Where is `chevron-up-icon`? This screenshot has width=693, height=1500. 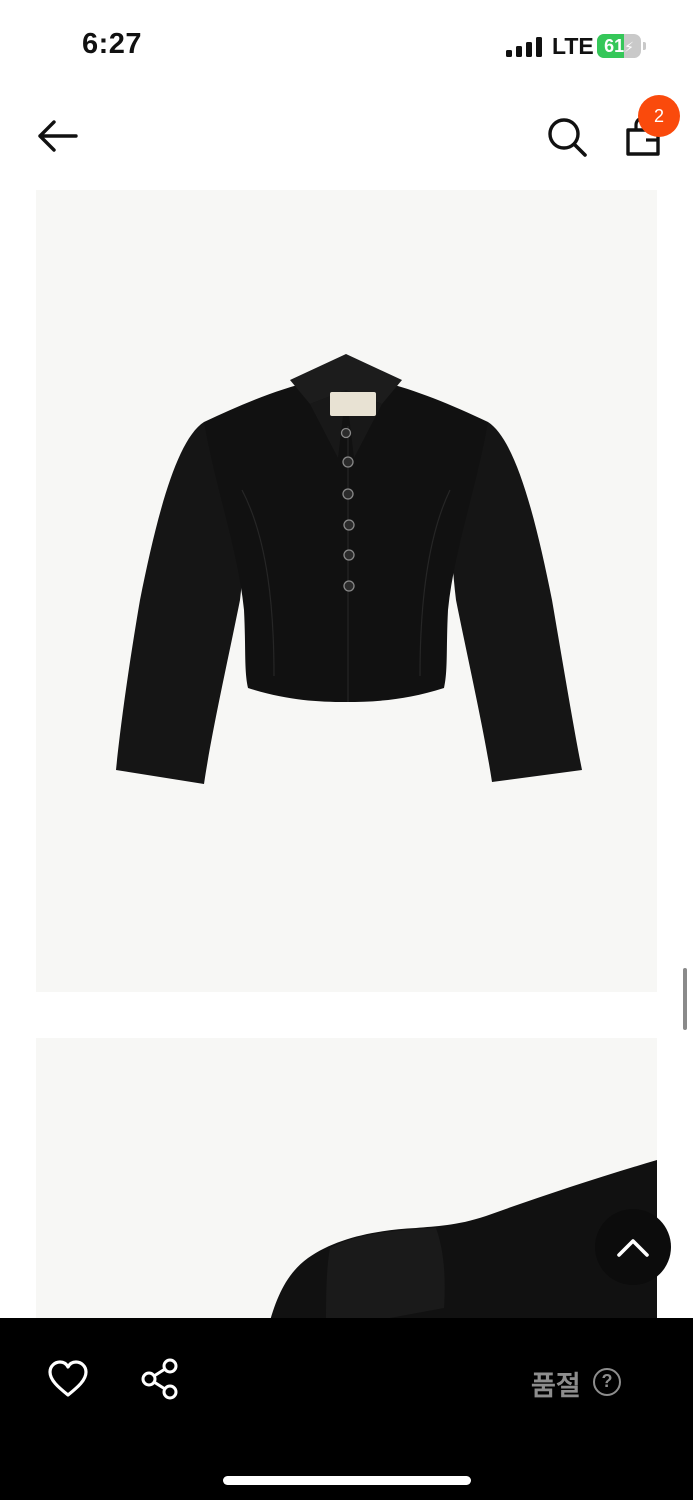
chevron-up-icon is located at coordinates (633, 1248).